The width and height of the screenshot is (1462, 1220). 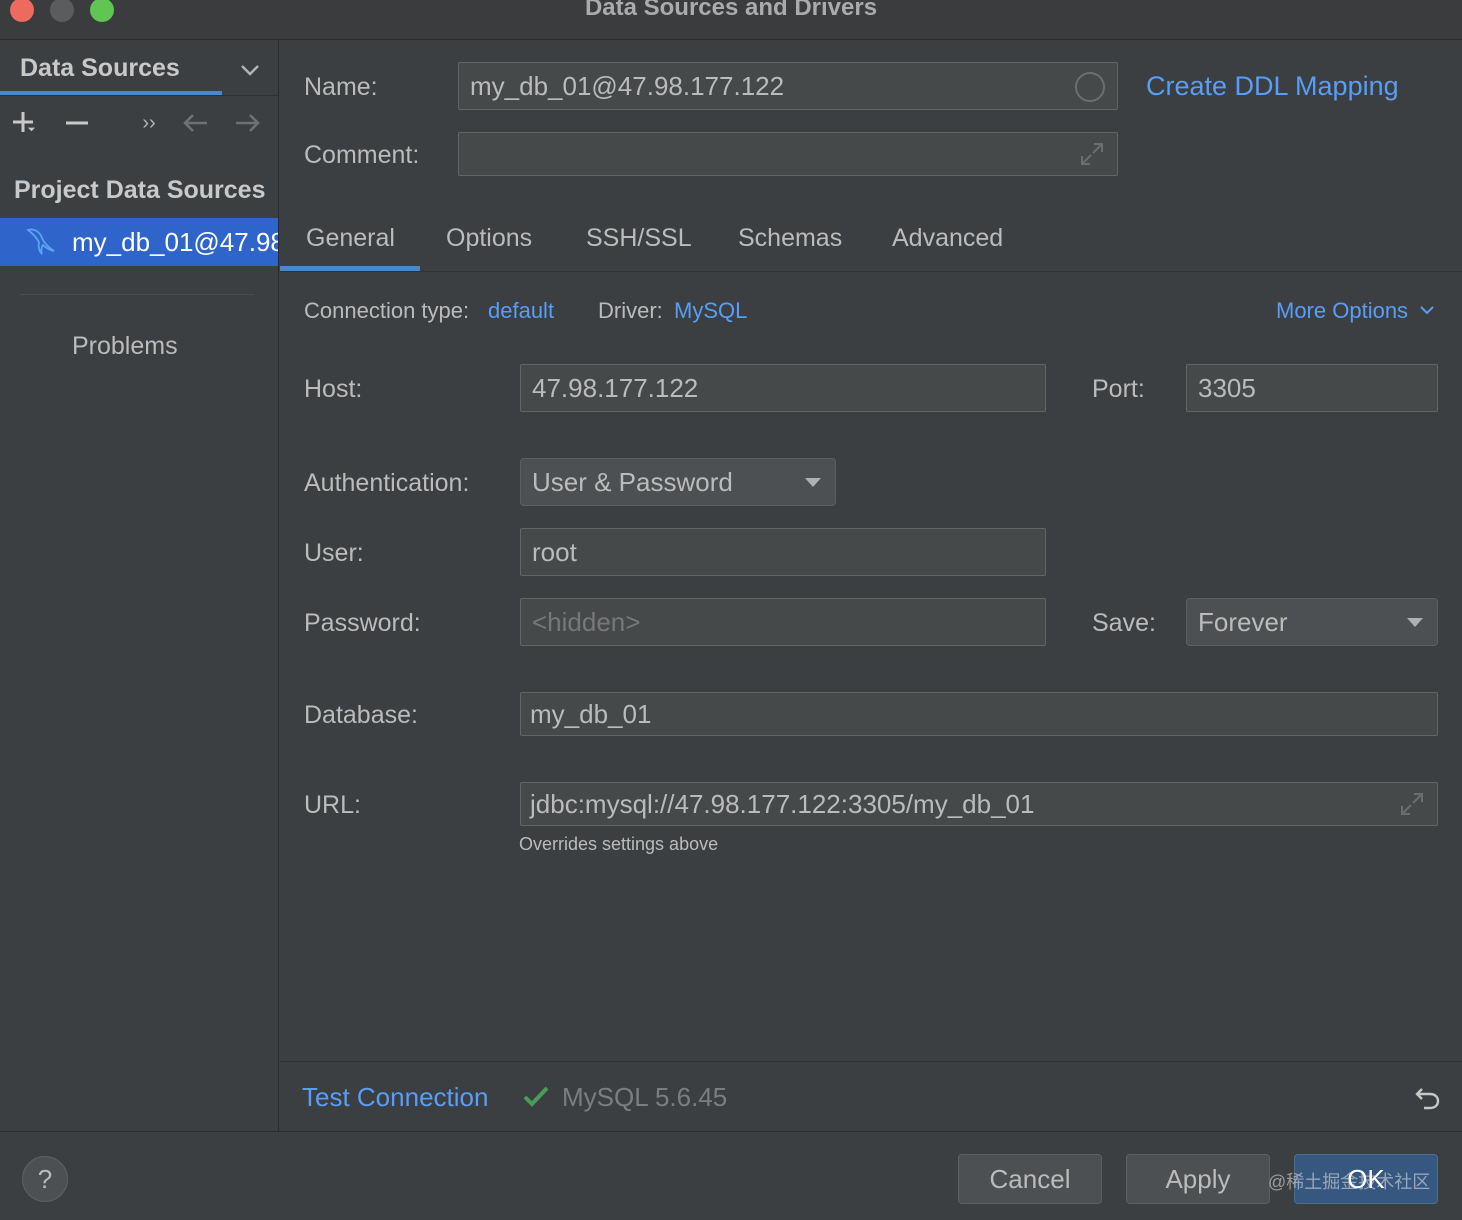 What do you see at coordinates (1198, 1179) in the screenshot?
I see `apply-button: Apply` at bounding box center [1198, 1179].